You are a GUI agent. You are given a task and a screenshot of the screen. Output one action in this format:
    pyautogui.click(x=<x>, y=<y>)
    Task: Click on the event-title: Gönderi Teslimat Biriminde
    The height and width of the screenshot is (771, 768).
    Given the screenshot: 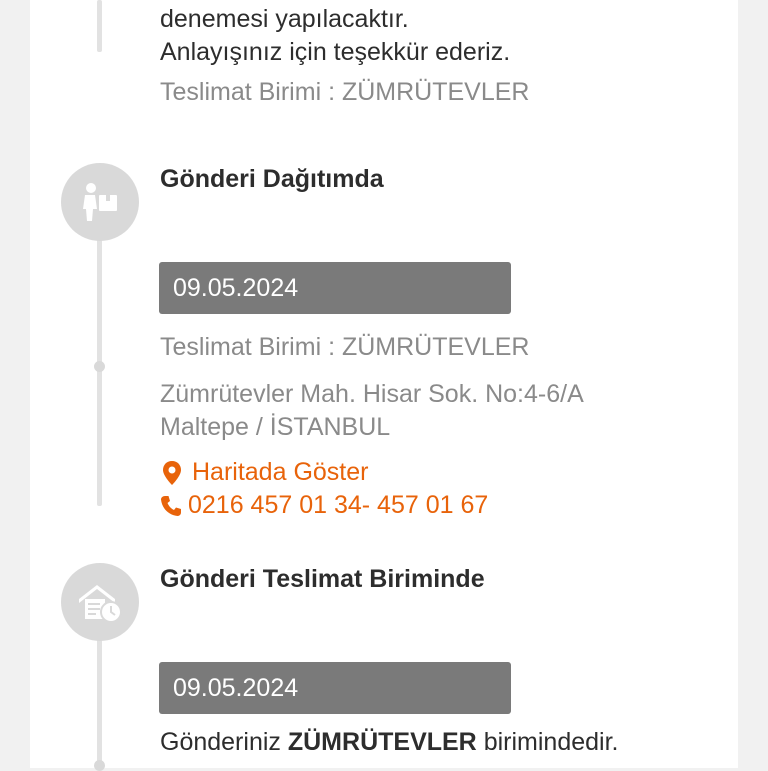 What is the action you would take?
    pyautogui.click(x=322, y=579)
    